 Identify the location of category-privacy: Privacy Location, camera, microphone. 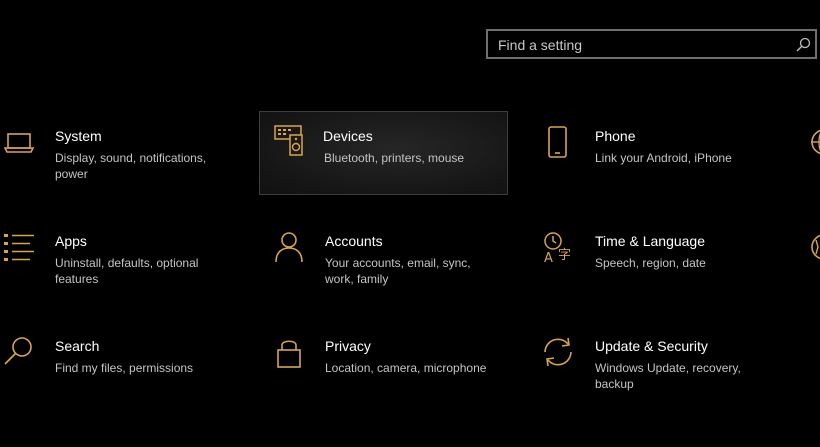
(394, 364).